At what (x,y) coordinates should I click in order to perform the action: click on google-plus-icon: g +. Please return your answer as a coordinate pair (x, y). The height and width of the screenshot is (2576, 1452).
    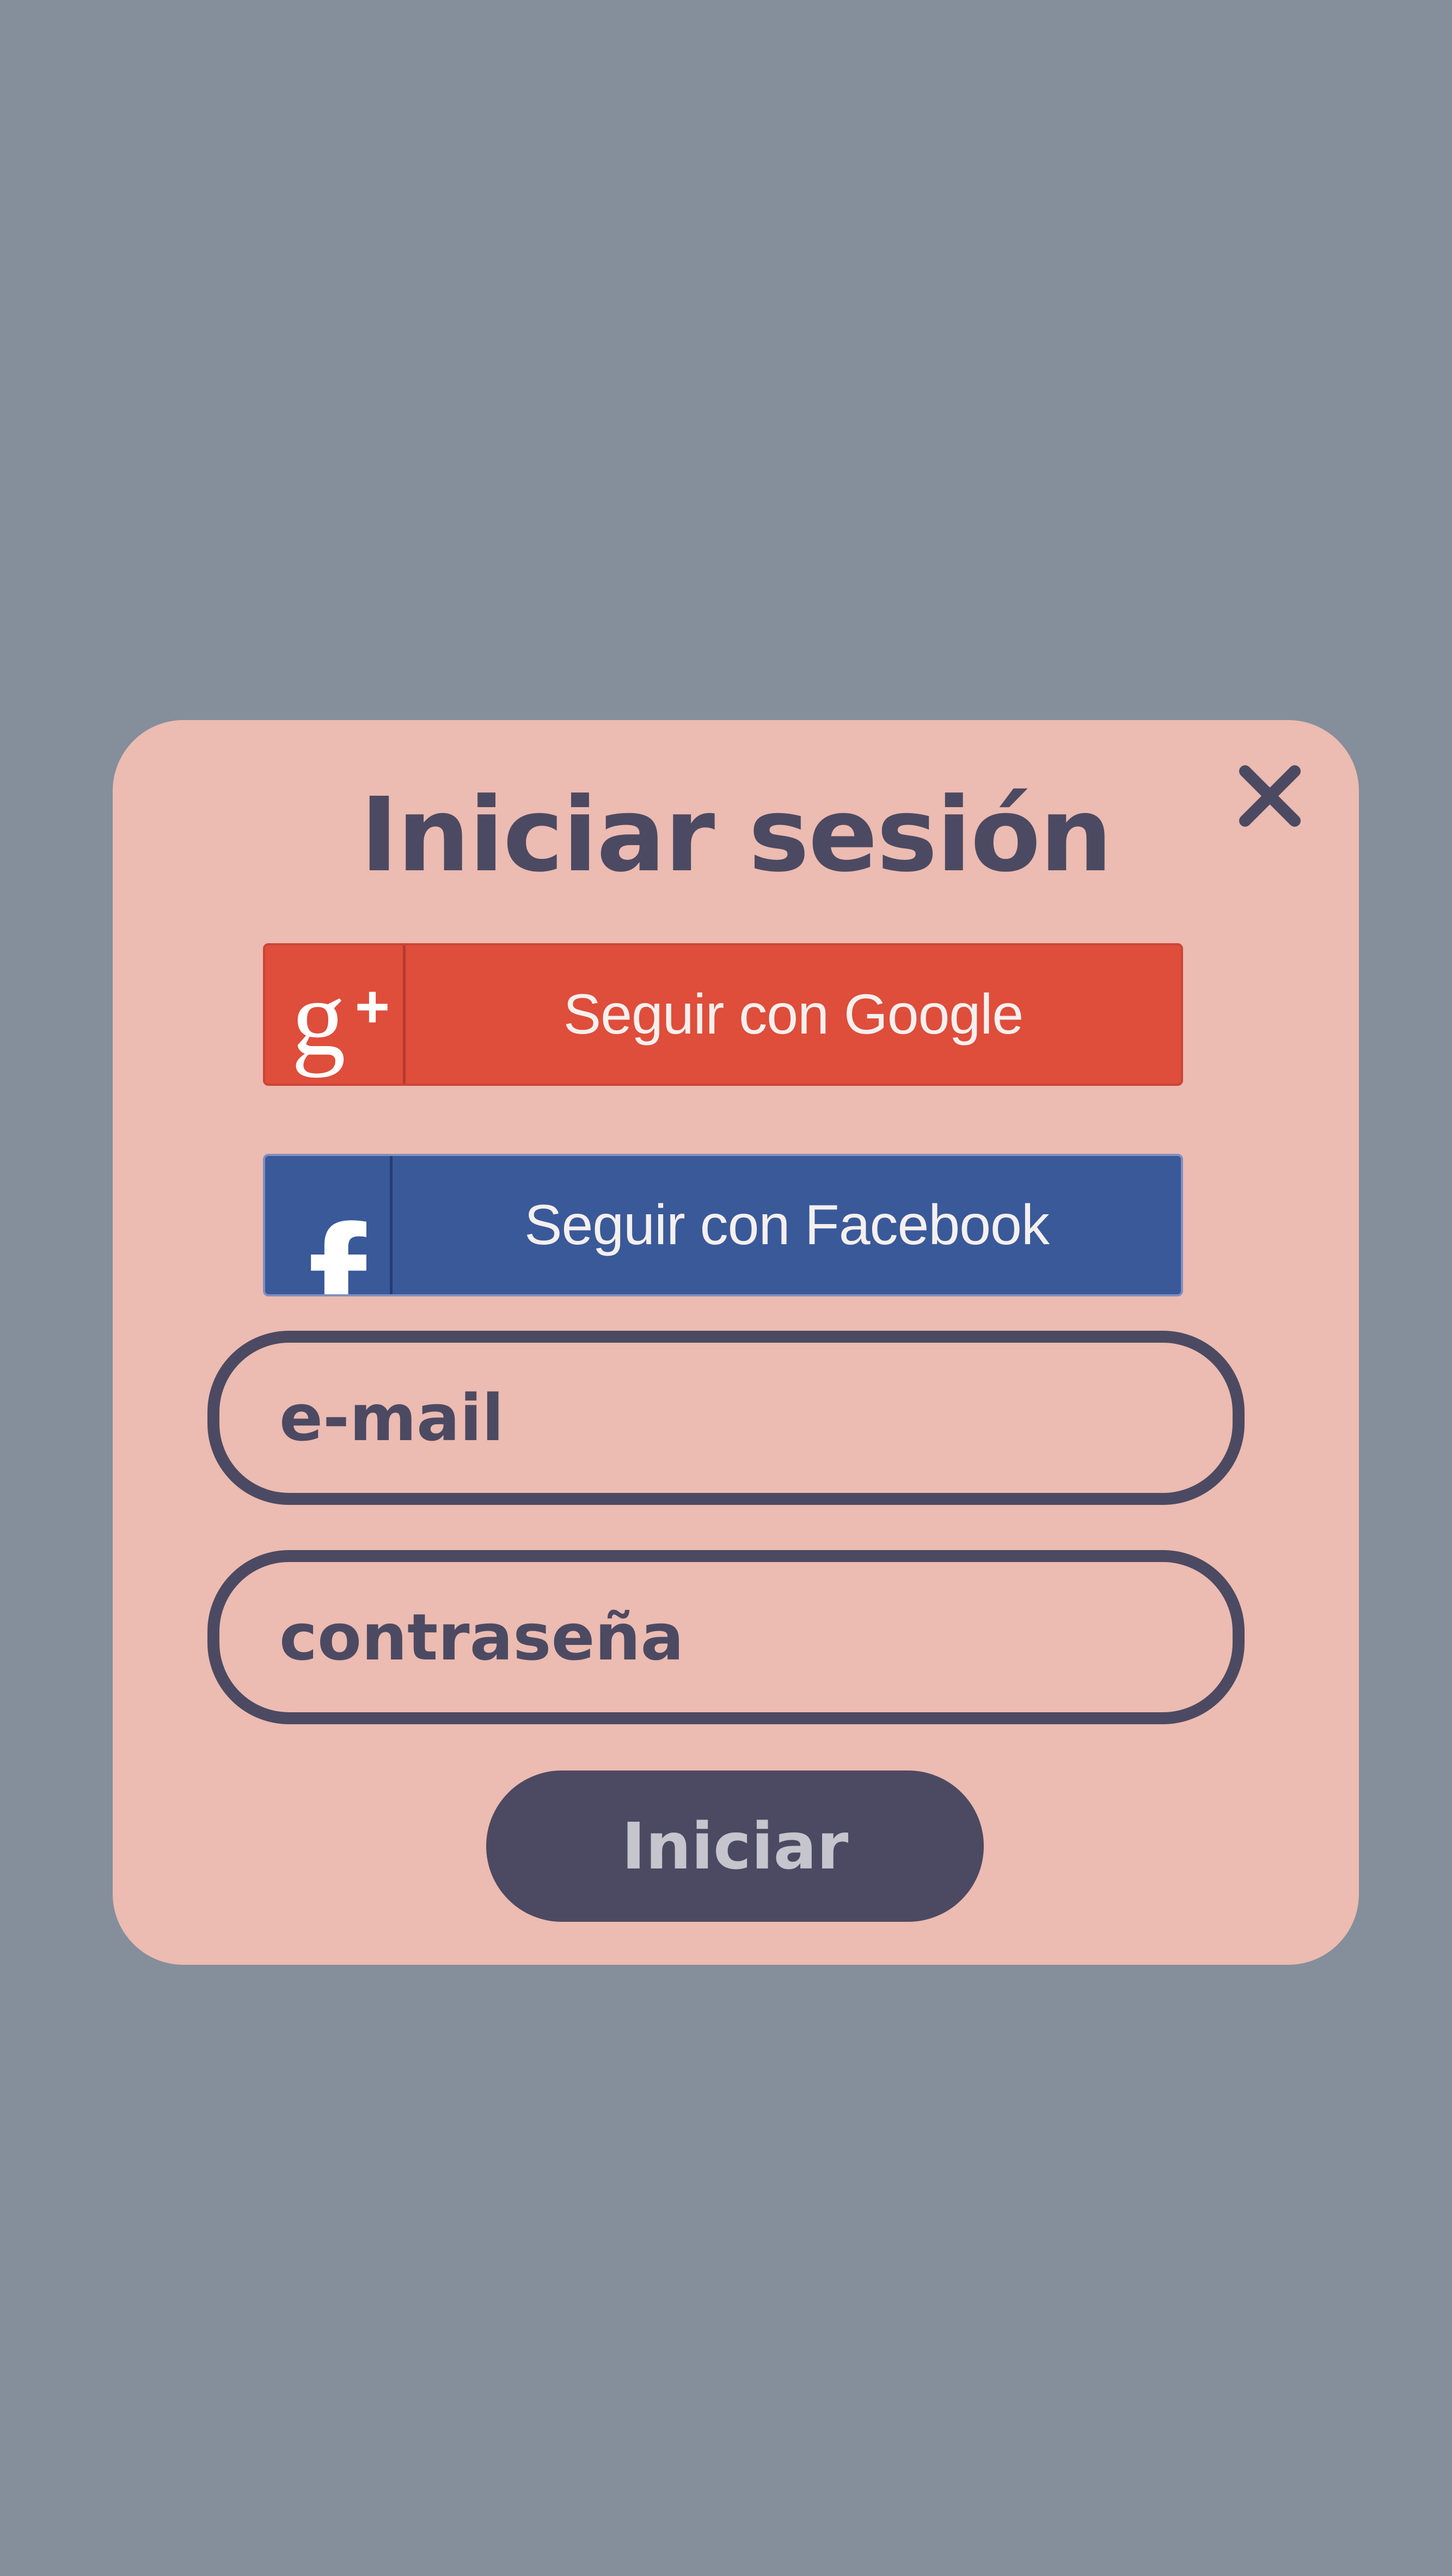
    Looking at the image, I should click on (334, 1014).